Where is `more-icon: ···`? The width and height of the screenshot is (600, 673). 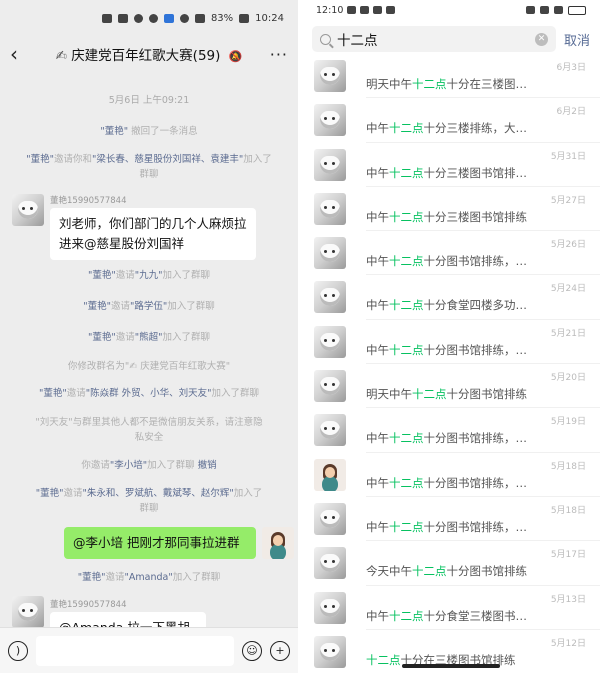 more-icon: ··· is located at coordinates (268, 54).